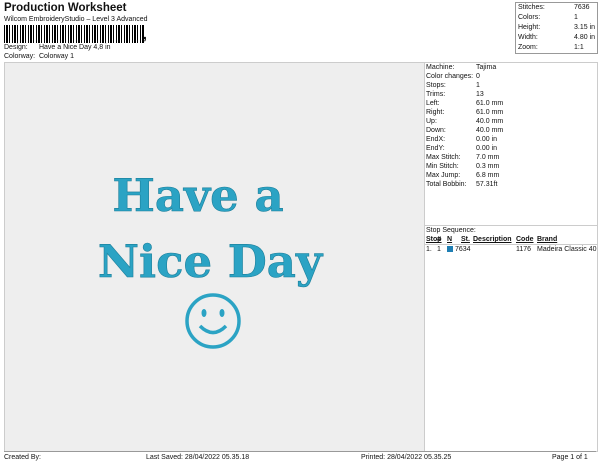  I want to click on prop-row: Min Stitch: 0.3 mm, so click(511, 166).